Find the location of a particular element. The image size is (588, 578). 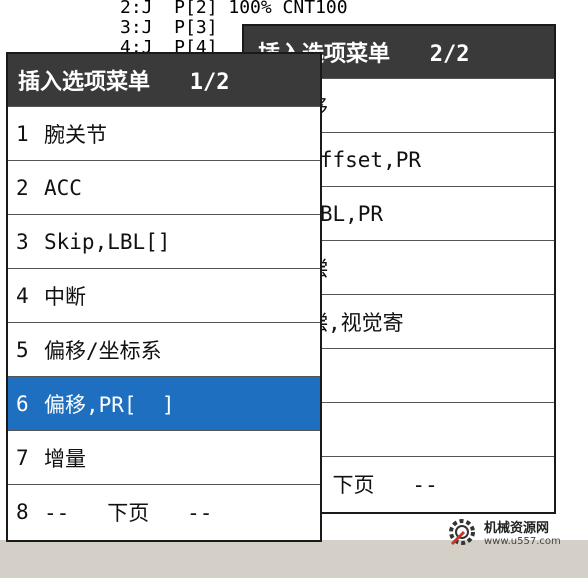

menu-item-wrist-joint: 1 腕关节 is located at coordinates (164, 133).